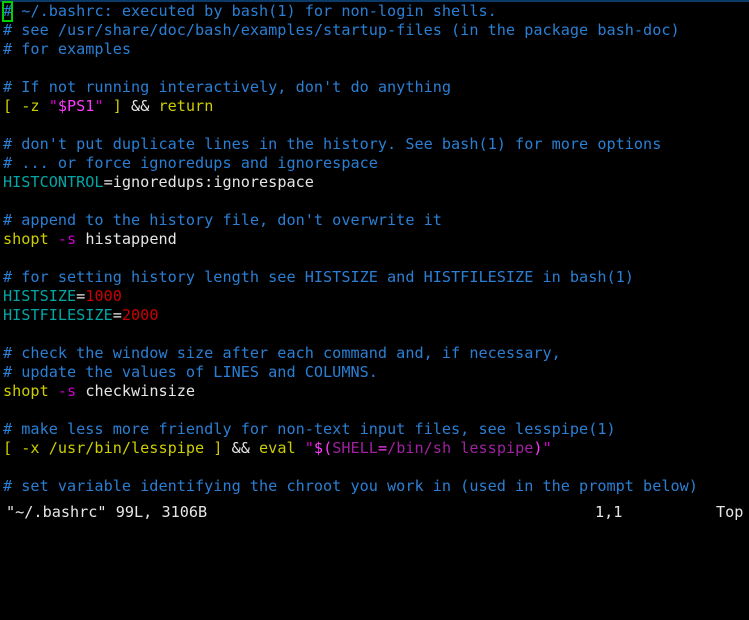 This screenshot has width=749, height=620. I want to click on status-file-info: "~/.bashrc" 99L, 3106B, so click(107, 512).